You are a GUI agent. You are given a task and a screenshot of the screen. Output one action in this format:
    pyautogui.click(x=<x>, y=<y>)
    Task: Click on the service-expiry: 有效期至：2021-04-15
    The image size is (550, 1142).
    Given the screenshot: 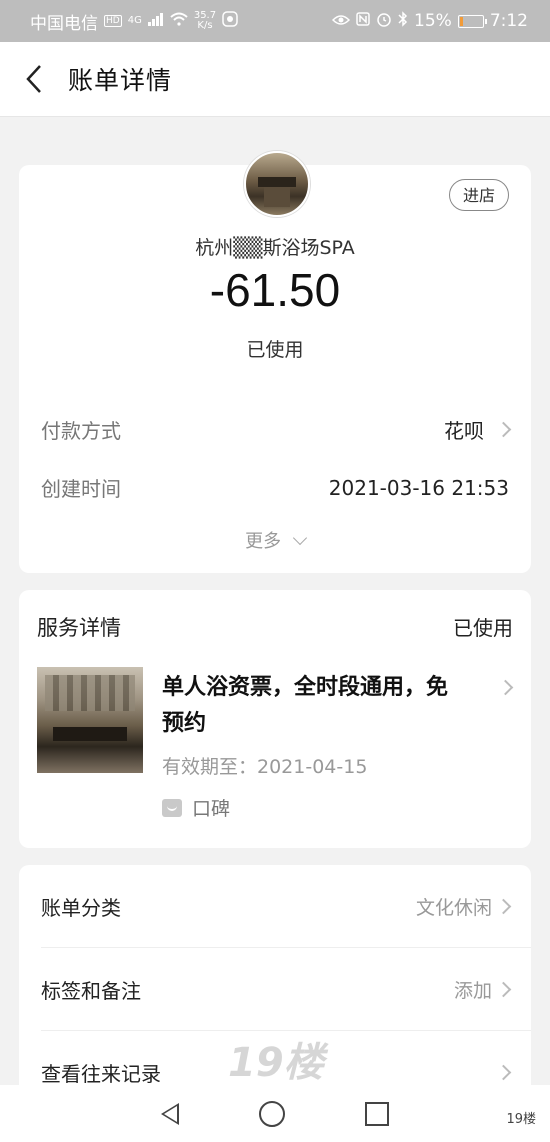 What is the action you would take?
    pyautogui.click(x=265, y=767)
    